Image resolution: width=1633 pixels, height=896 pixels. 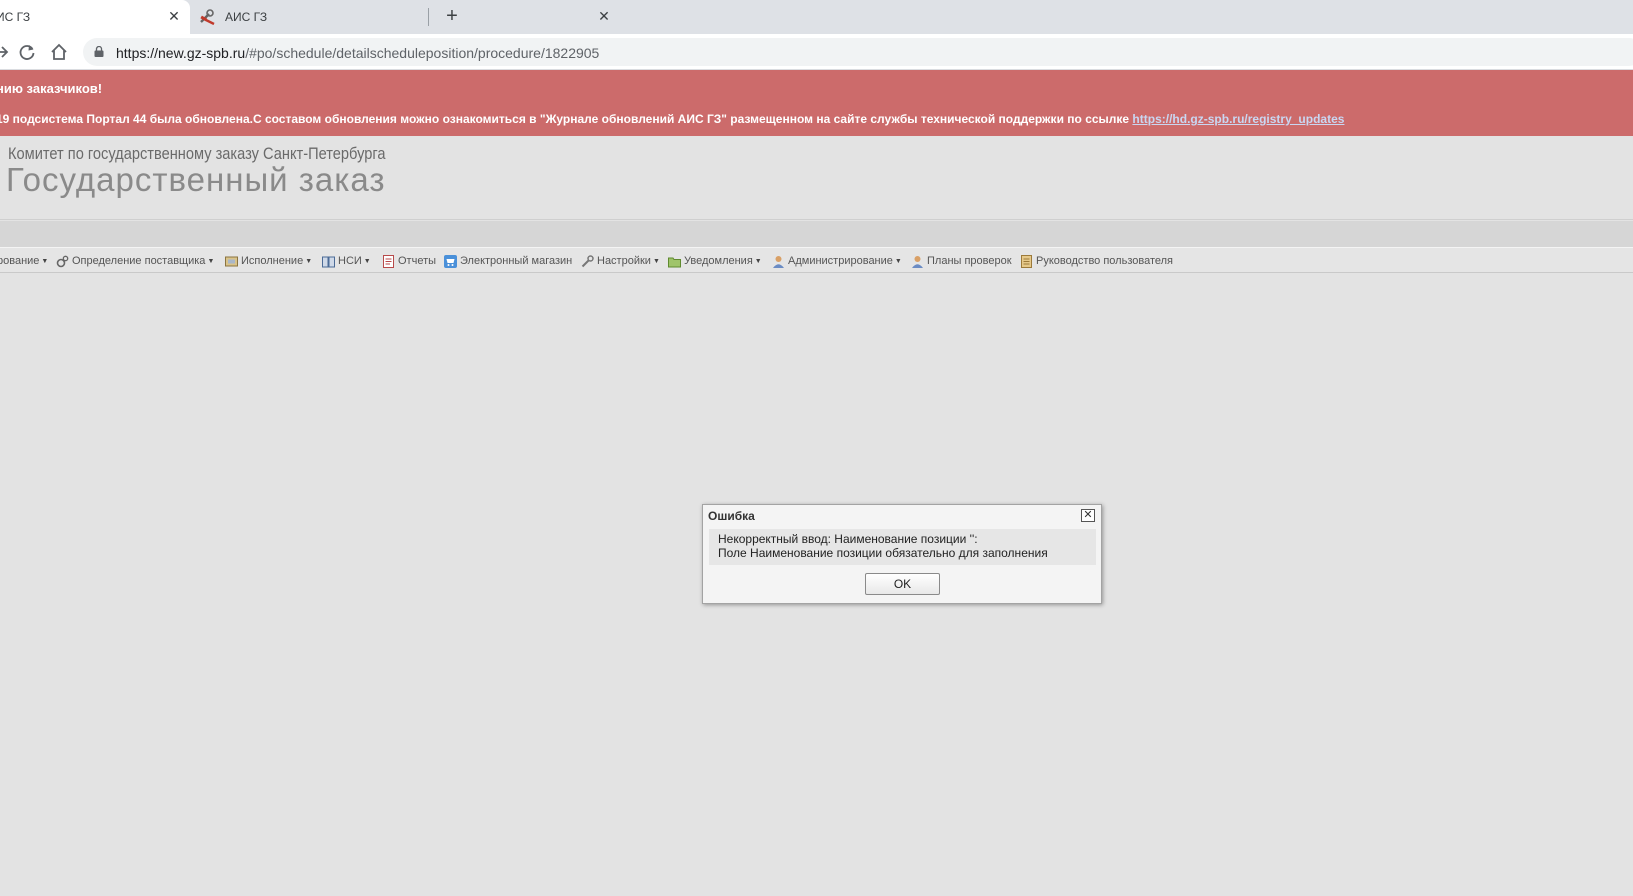 I want to click on url-host: https://new.gz-spb.ru, so click(x=181, y=53).